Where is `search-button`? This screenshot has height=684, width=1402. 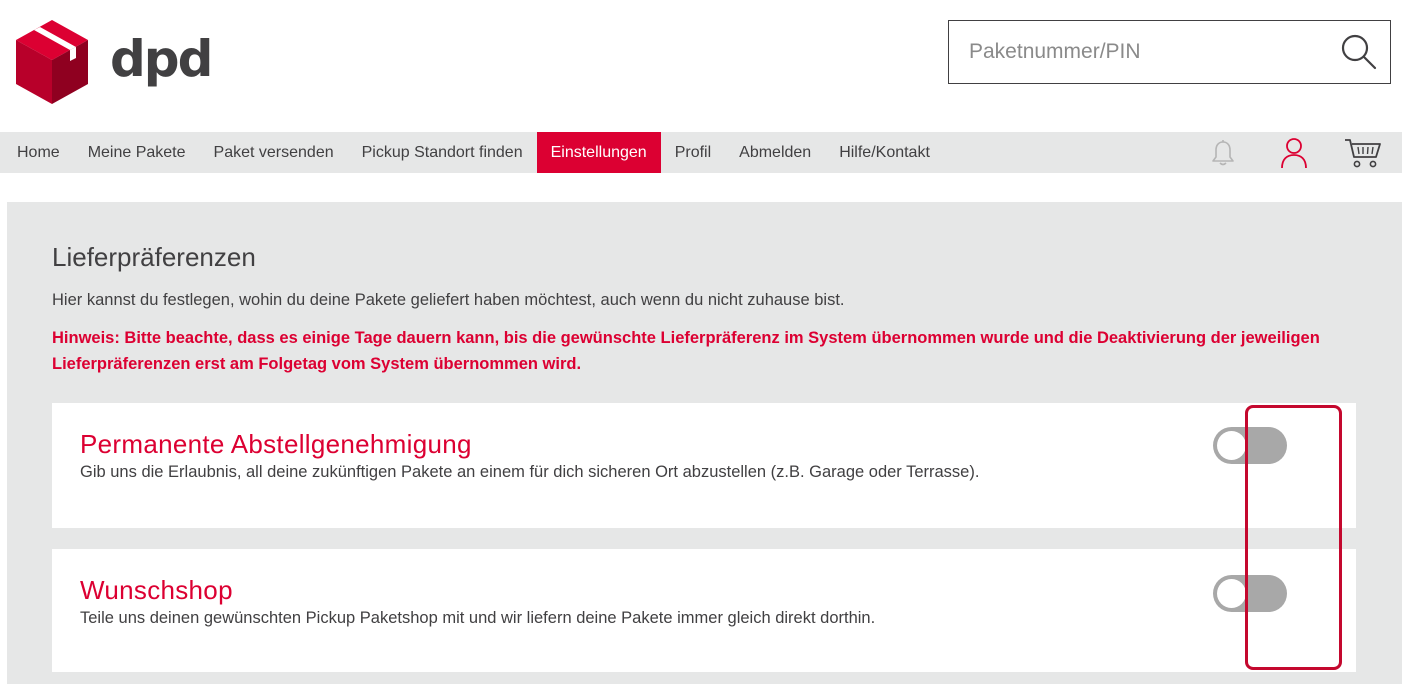 search-button is located at coordinates (1359, 52).